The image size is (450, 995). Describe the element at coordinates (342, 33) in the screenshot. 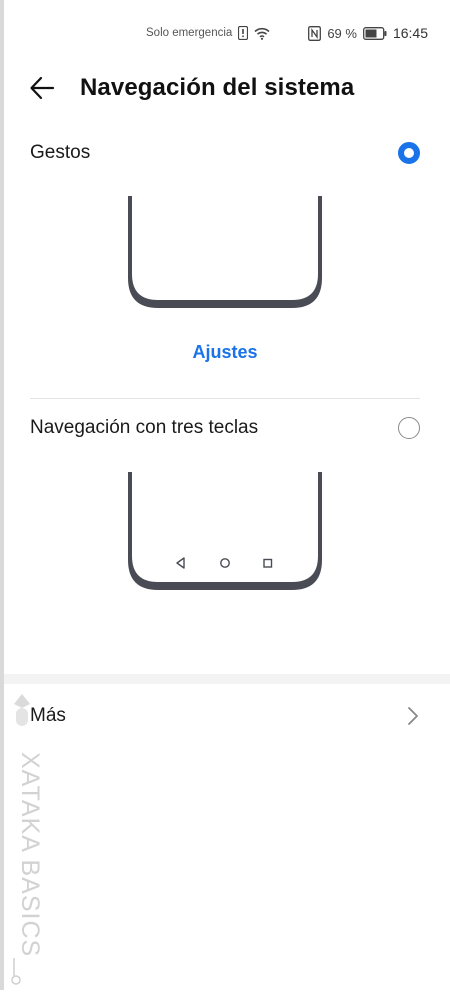

I see `battery-percent: 69 %` at that location.